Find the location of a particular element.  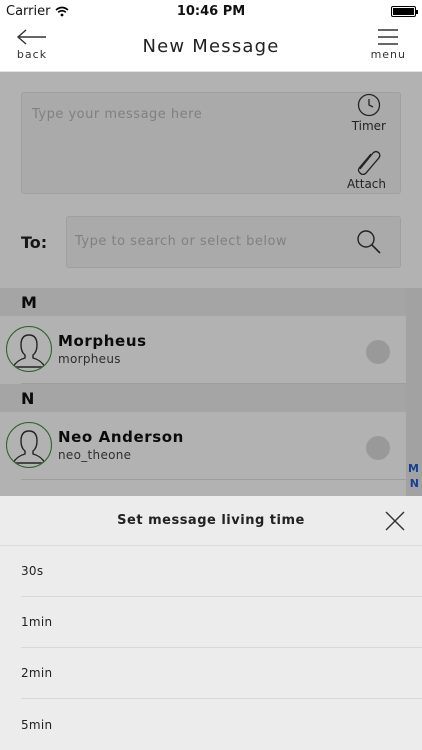

carrier-label: Carrier is located at coordinates (28, 11).